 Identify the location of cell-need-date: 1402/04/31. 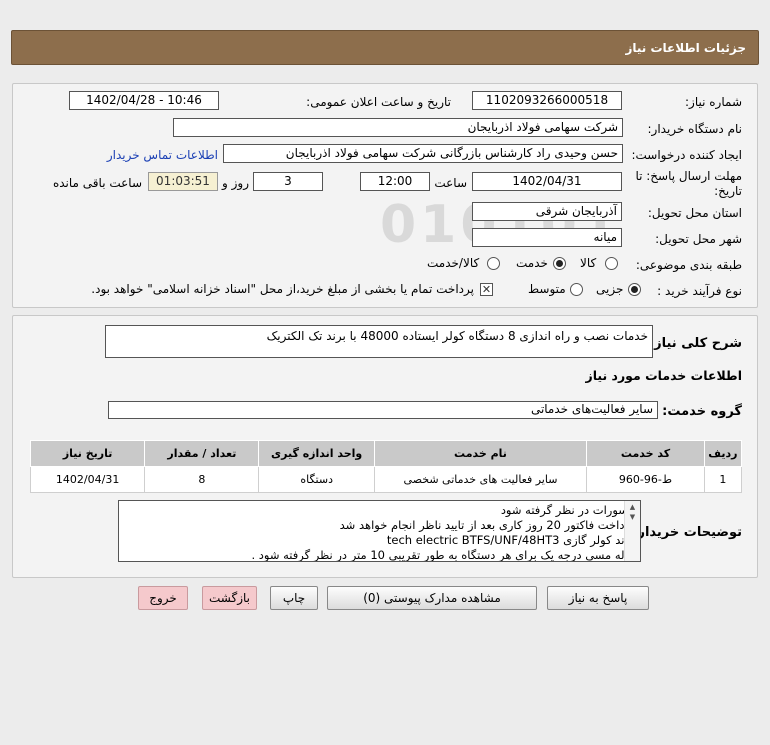
(87, 479).